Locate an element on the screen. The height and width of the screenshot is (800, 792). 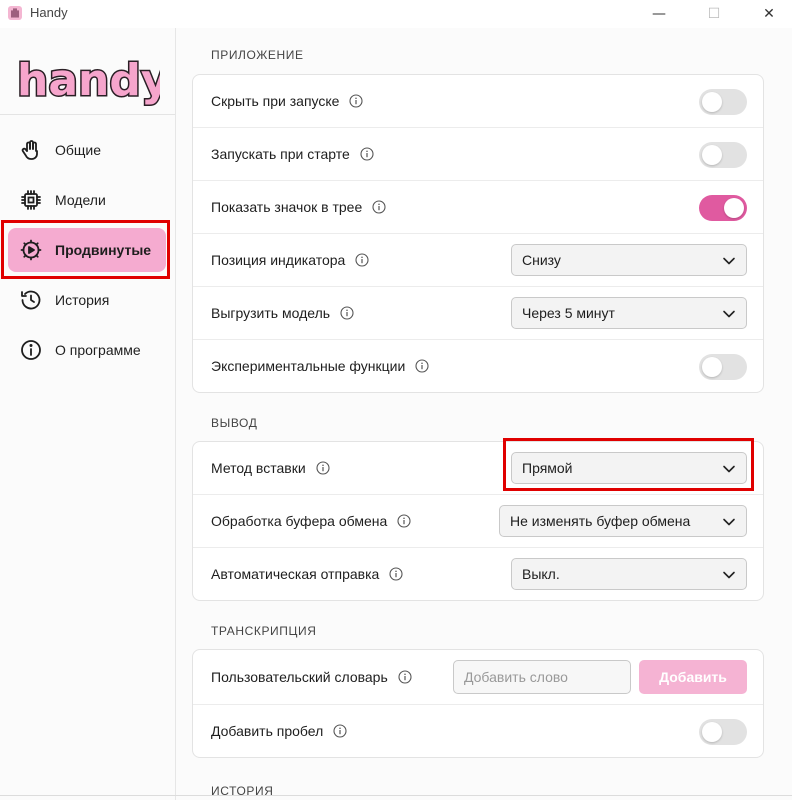
sidebar-item-label: Общие is located at coordinates (78, 150).